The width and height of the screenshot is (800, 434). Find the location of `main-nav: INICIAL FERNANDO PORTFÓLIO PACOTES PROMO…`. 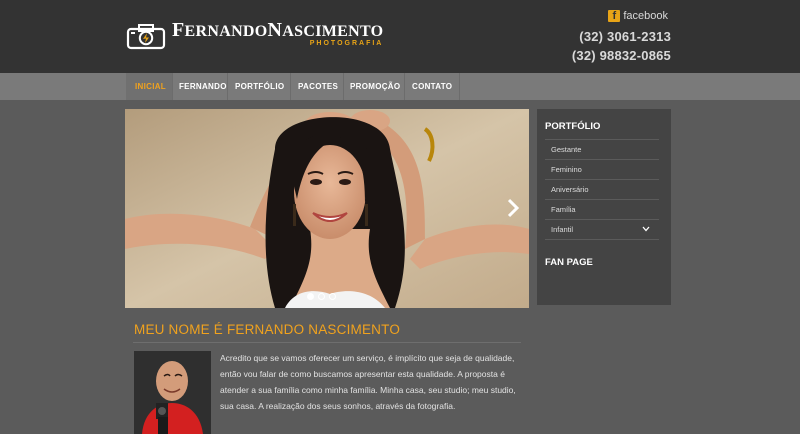

main-nav: INICIAL FERNANDO PORTFÓLIO PACOTES PROMO… is located at coordinates (400, 86).